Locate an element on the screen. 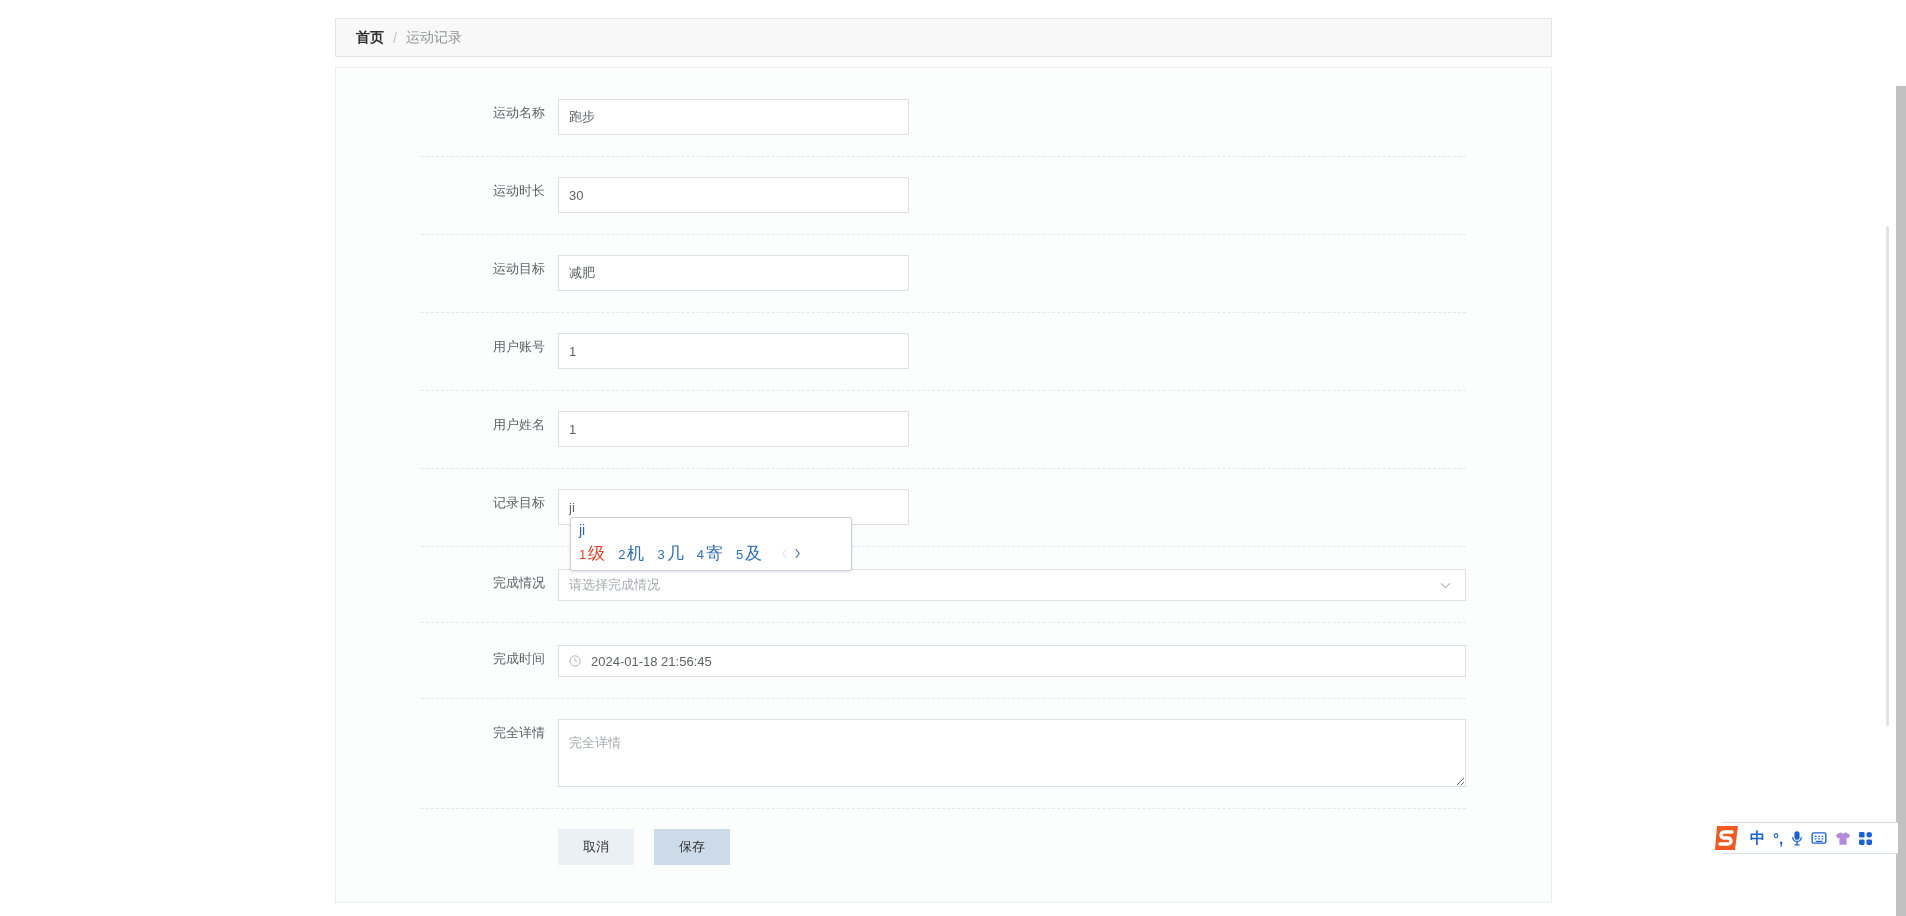  ime-candidate: 1级 is located at coordinates (592, 553).